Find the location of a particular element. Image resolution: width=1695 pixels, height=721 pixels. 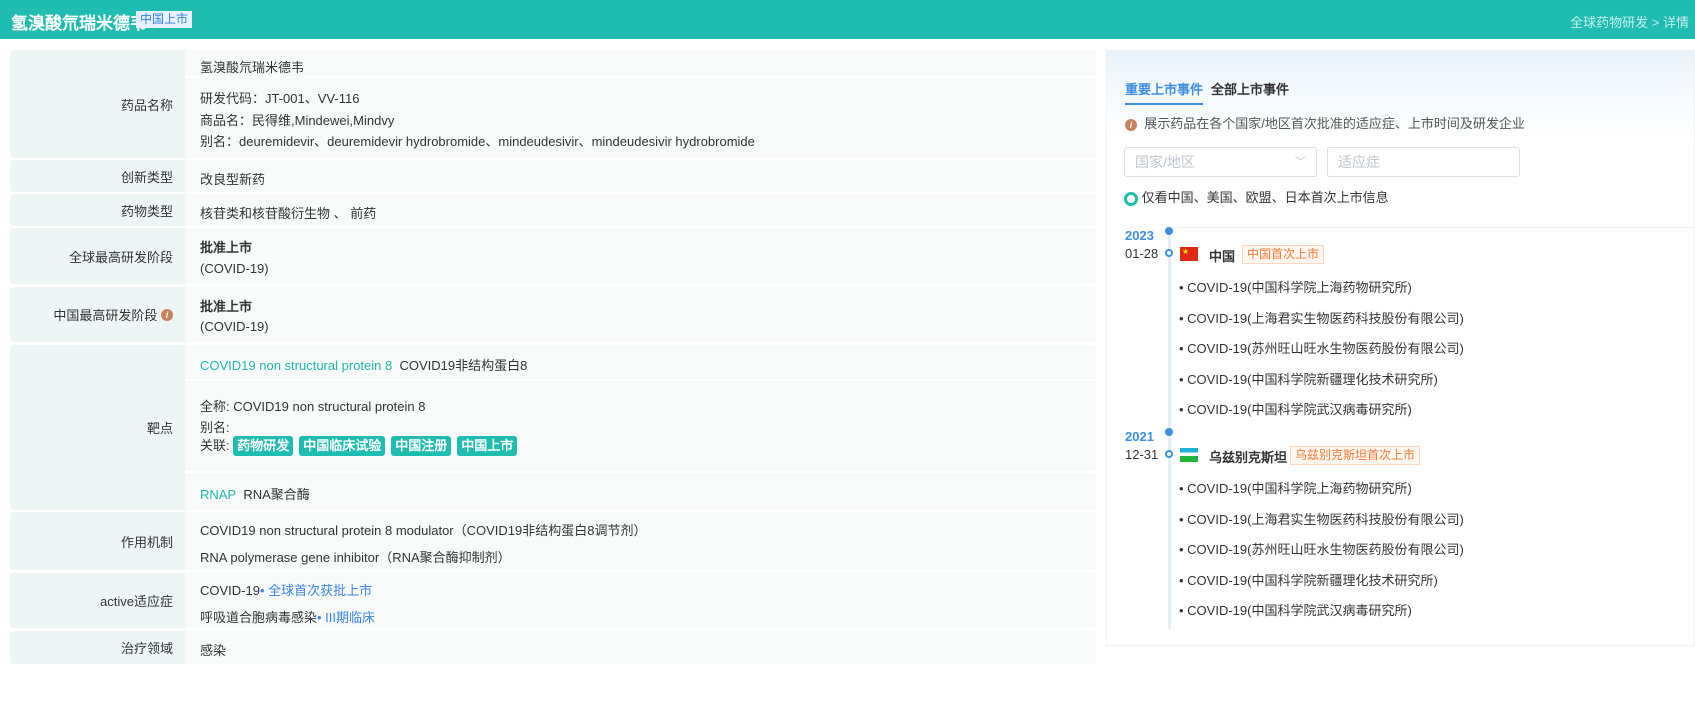

row-label: 中国最高研发阶段 i is located at coordinates (97, 314).